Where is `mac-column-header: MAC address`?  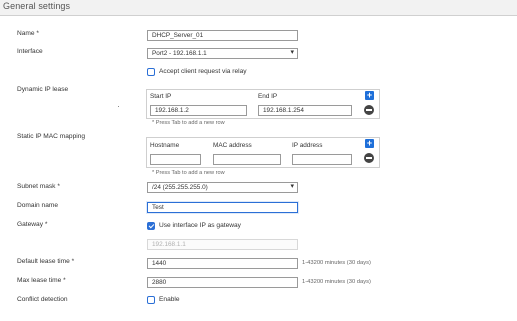 mac-column-header: MAC address is located at coordinates (232, 145).